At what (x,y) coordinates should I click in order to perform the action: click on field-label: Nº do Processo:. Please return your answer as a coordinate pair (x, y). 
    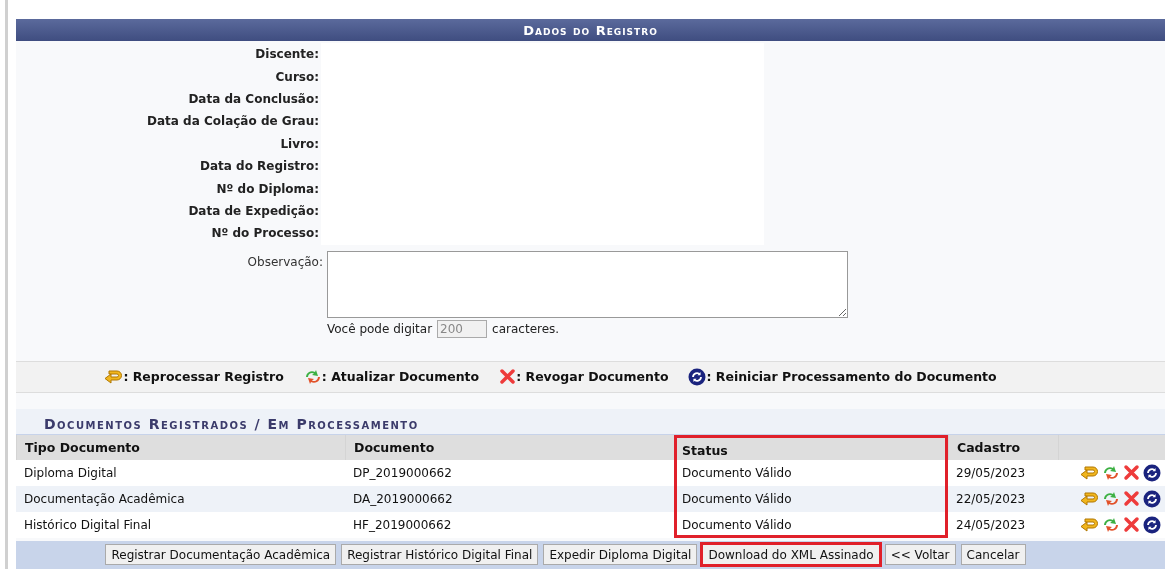
    Looking at the image, I should click on (265, 234).